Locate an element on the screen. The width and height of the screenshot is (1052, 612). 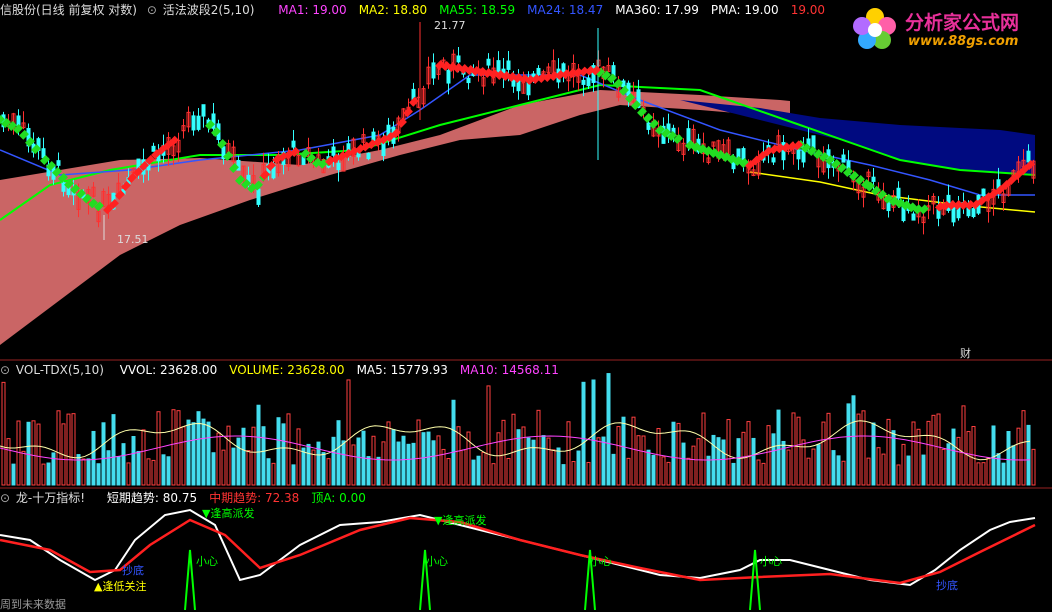
low-price-label: 17.51 is located at coordinates (133, 239).